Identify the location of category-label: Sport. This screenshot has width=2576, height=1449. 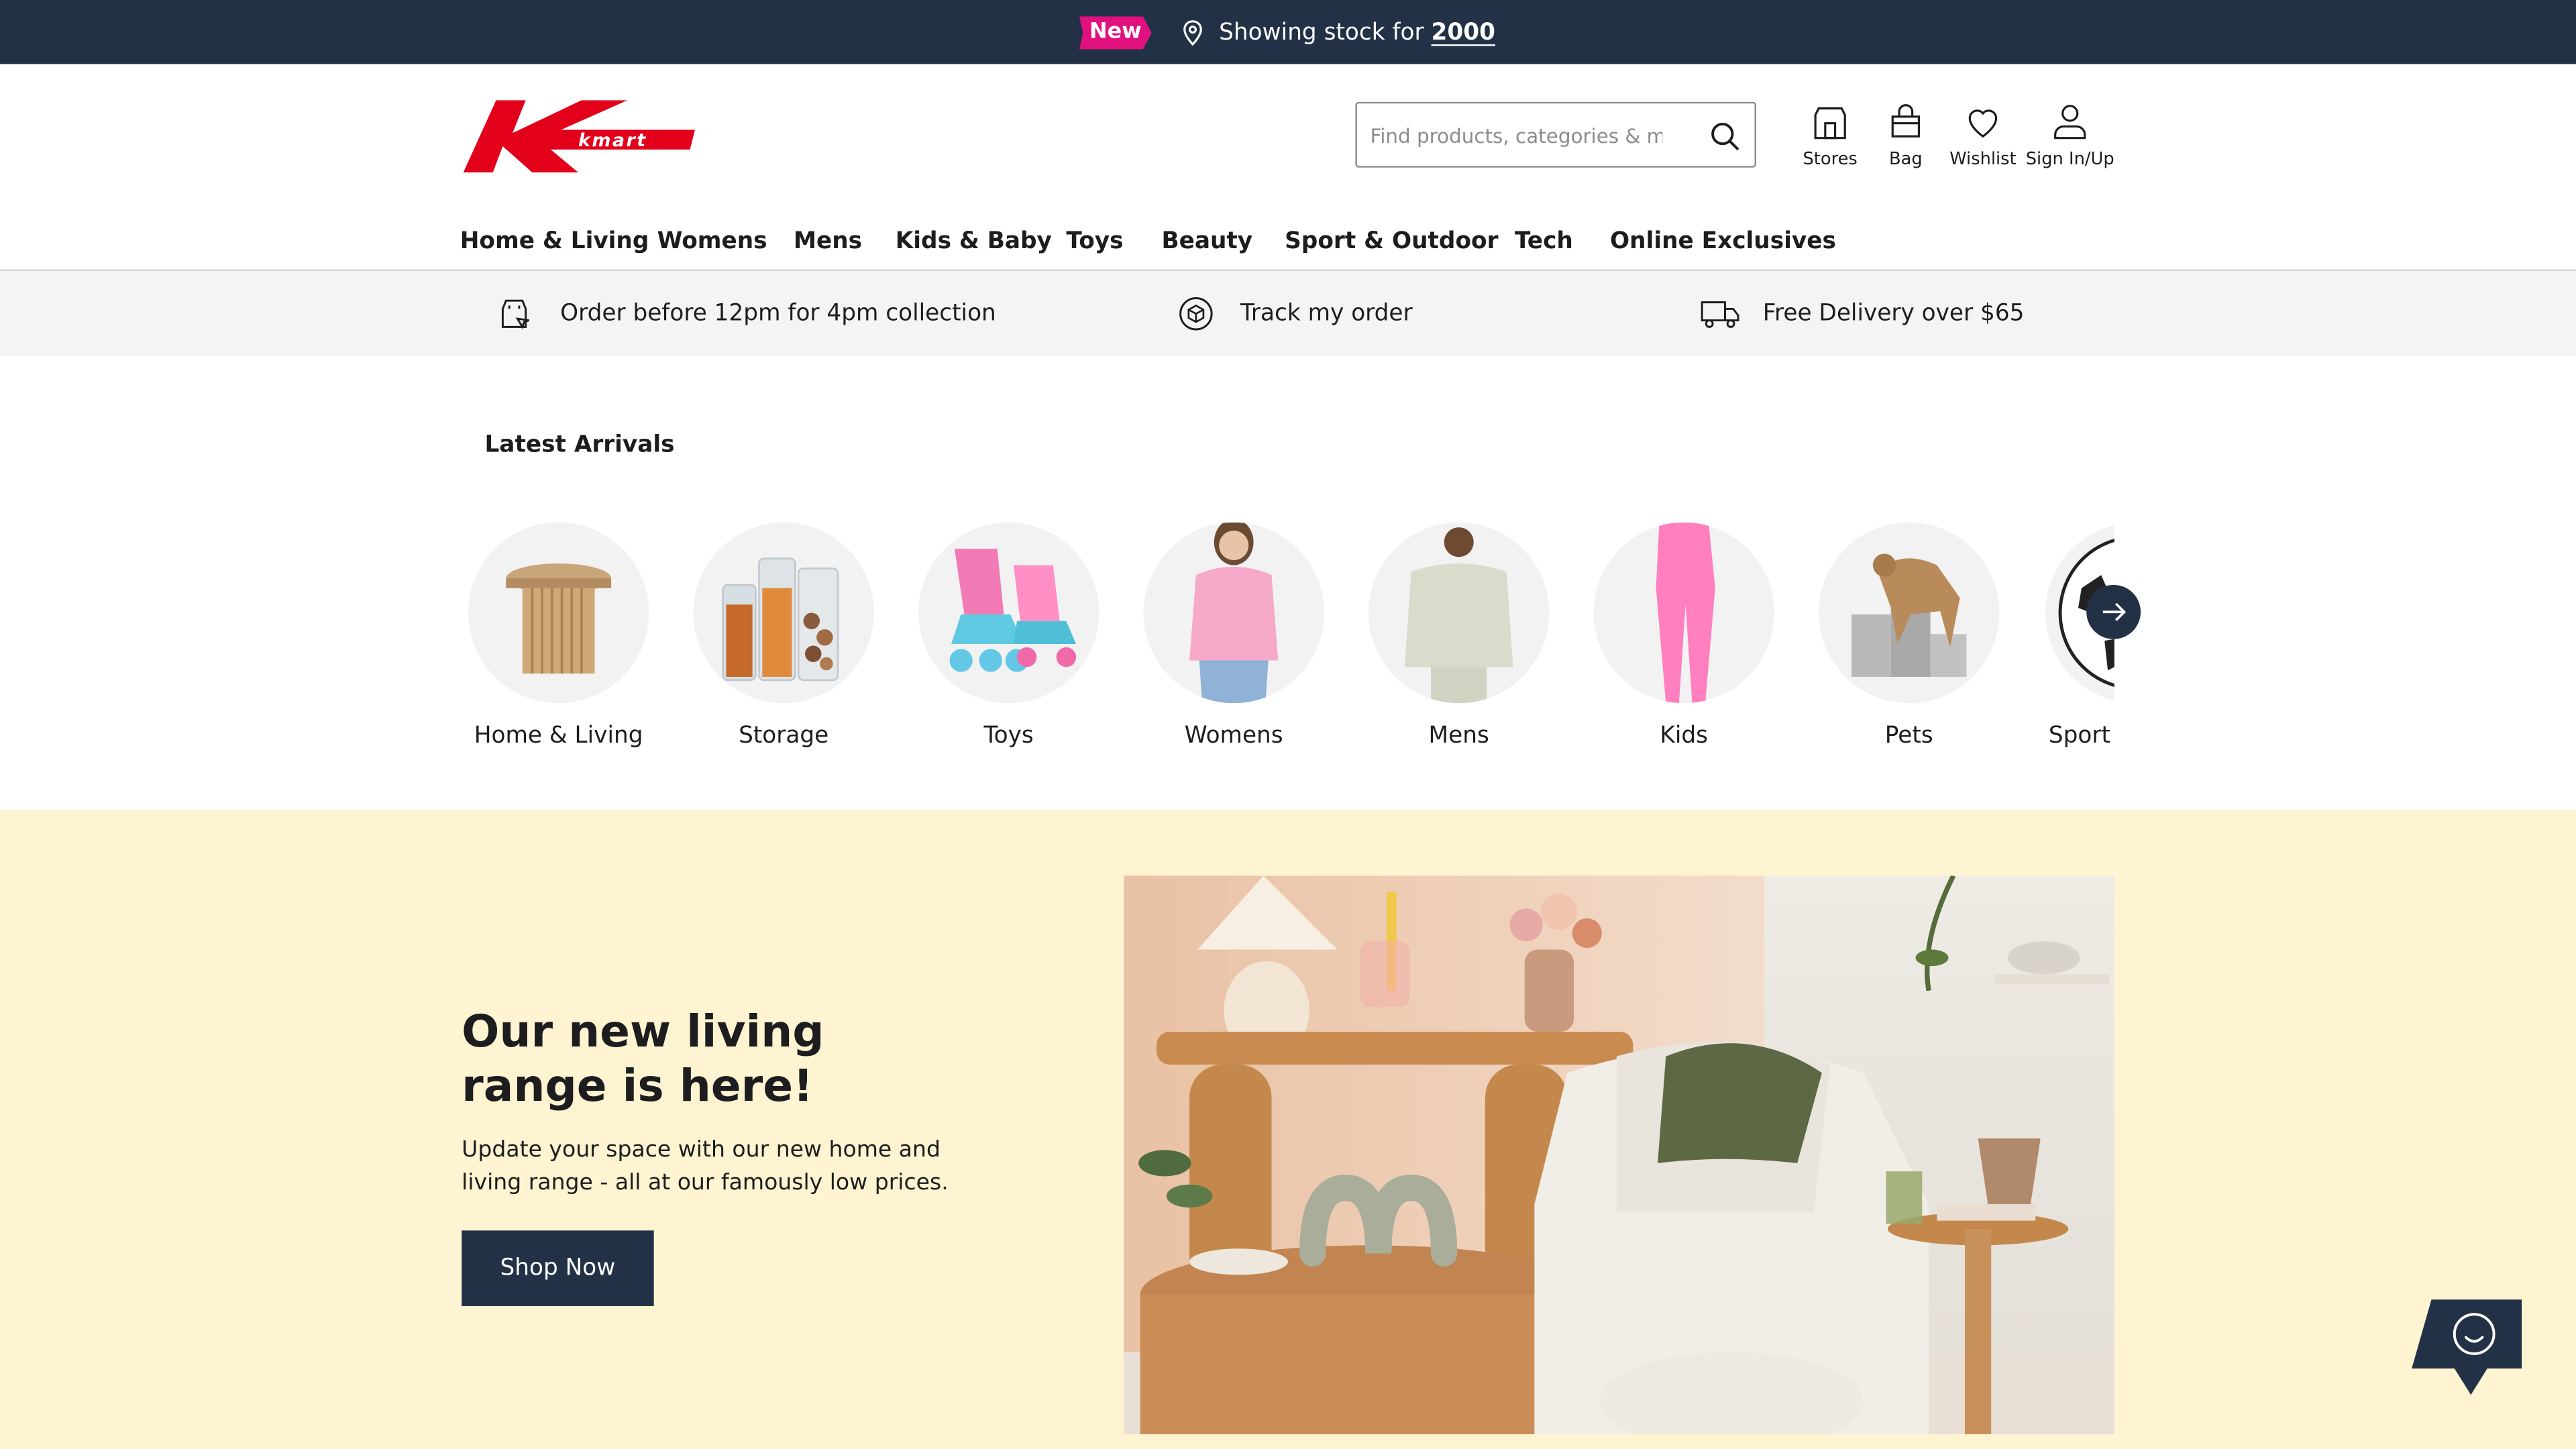
(2079, 735).